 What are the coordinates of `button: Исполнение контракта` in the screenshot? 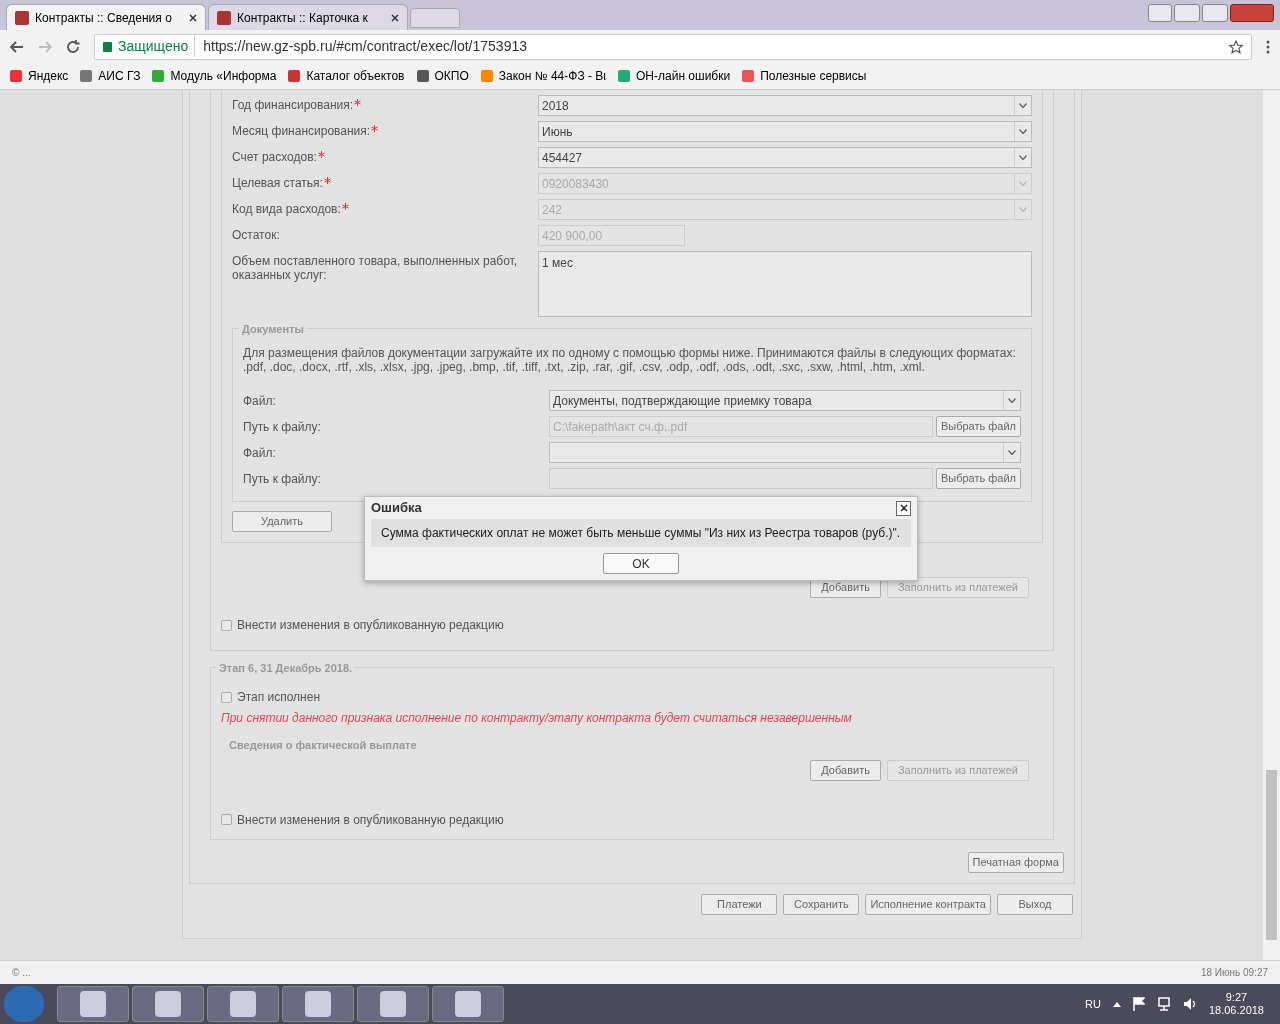 It's located at (928, 904).